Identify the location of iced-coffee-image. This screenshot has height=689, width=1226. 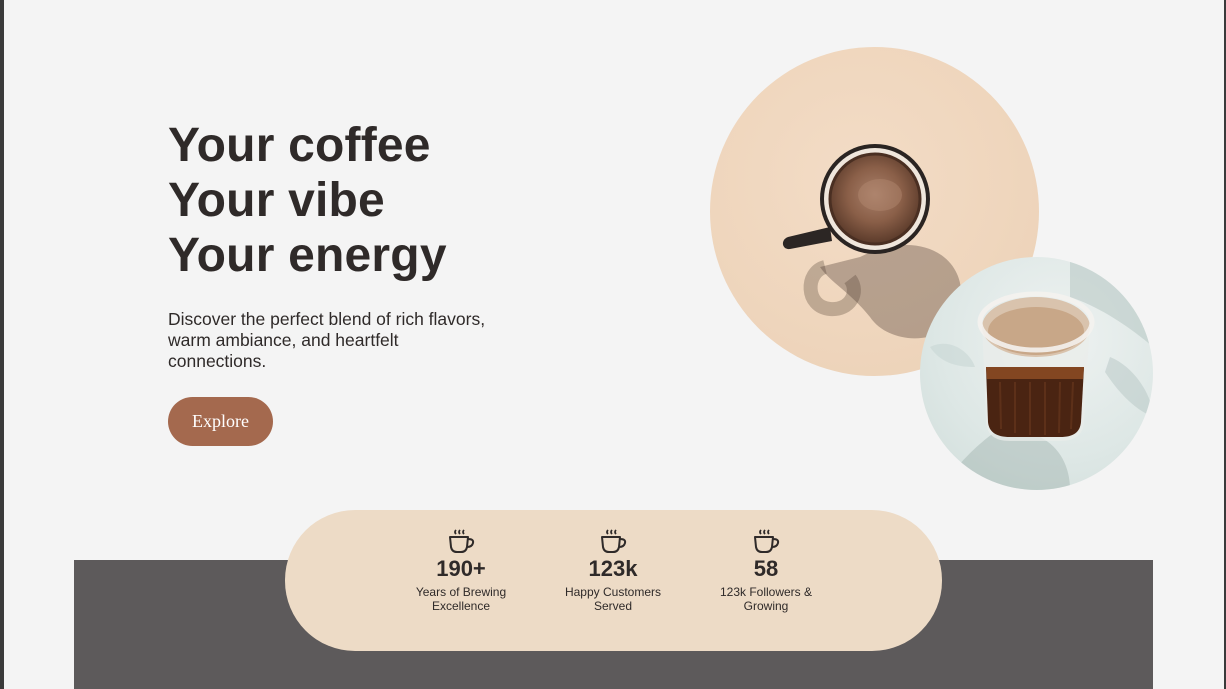
(1036, 373).